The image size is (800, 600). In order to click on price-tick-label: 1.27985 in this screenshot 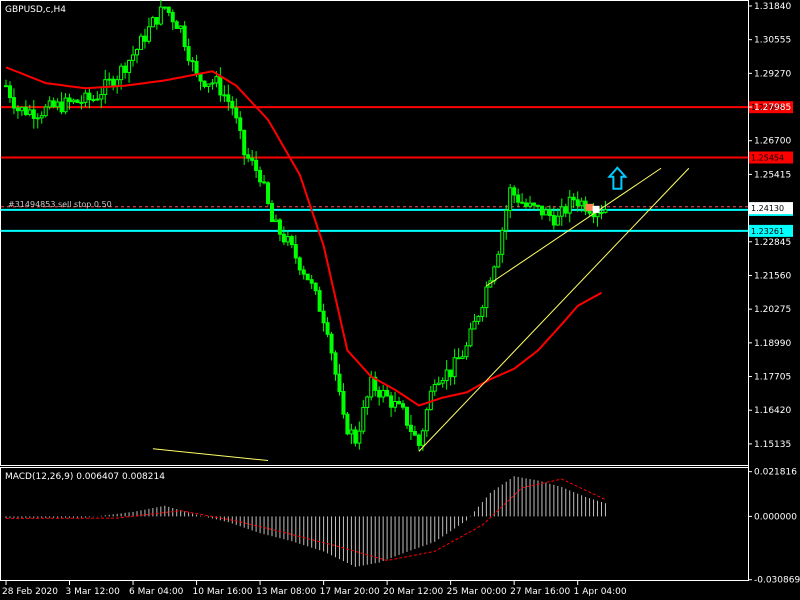, I will do `click(772, 108)`.